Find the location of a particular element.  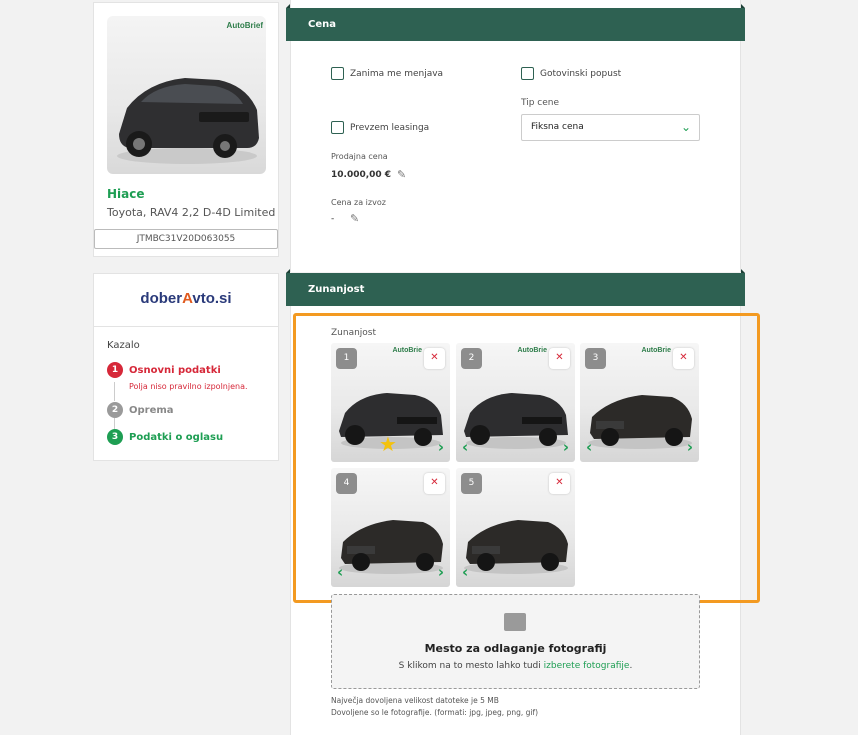

vin-field: JTMBC31V20D063055 is located at coordinates (186, 239).